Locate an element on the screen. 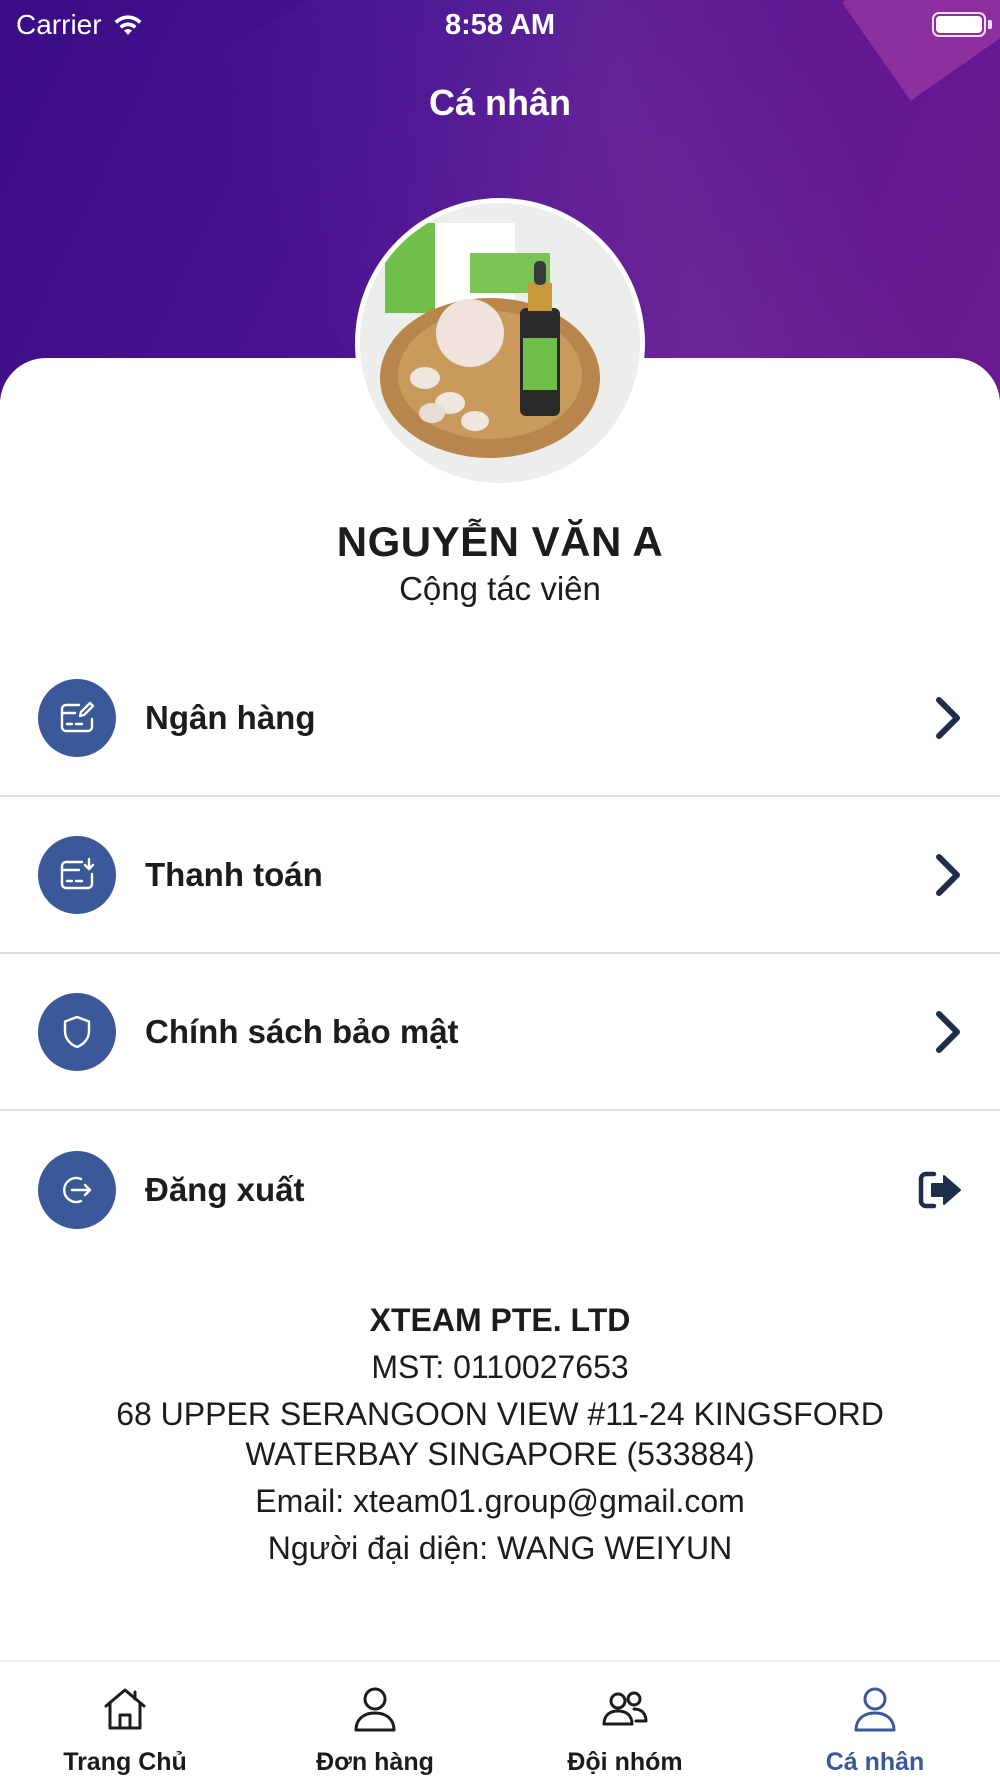  menu-item-label: Chính sách bảo mật is located at coordinates (302, 1031).